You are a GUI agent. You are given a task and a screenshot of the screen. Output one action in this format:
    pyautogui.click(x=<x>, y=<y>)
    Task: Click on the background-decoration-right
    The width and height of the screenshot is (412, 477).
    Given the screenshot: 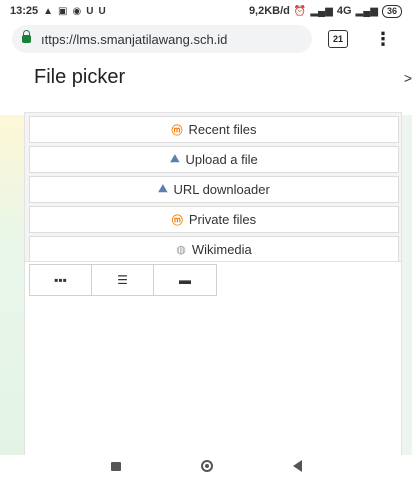 What is the action you would take?
    pyautogui.click(x=407, y=285)
    